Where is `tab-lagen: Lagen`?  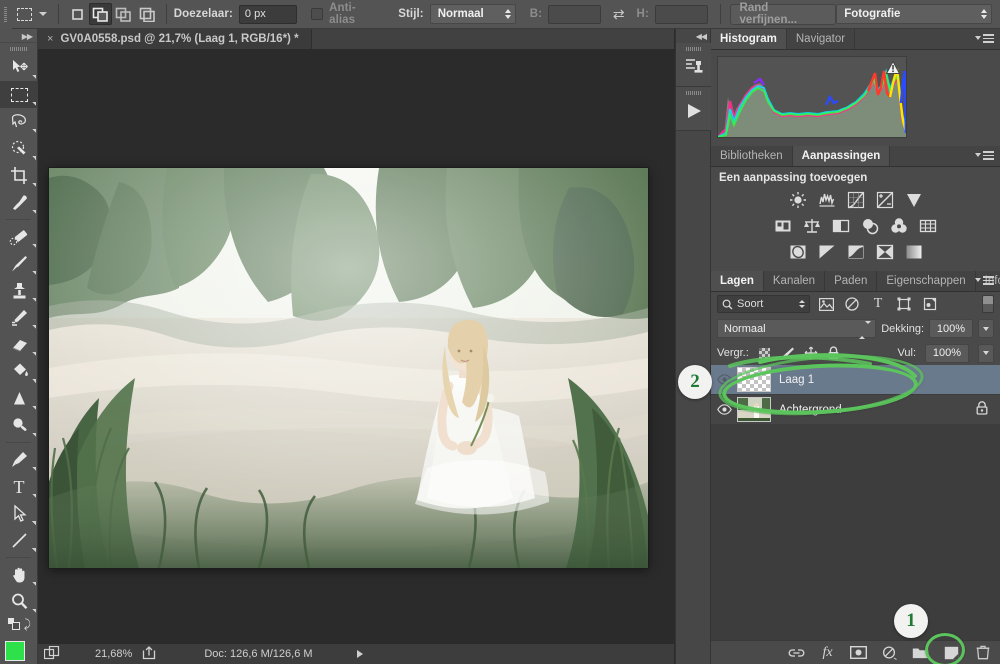
tab-lagen: Lagen is located at coordinates (737, 281).